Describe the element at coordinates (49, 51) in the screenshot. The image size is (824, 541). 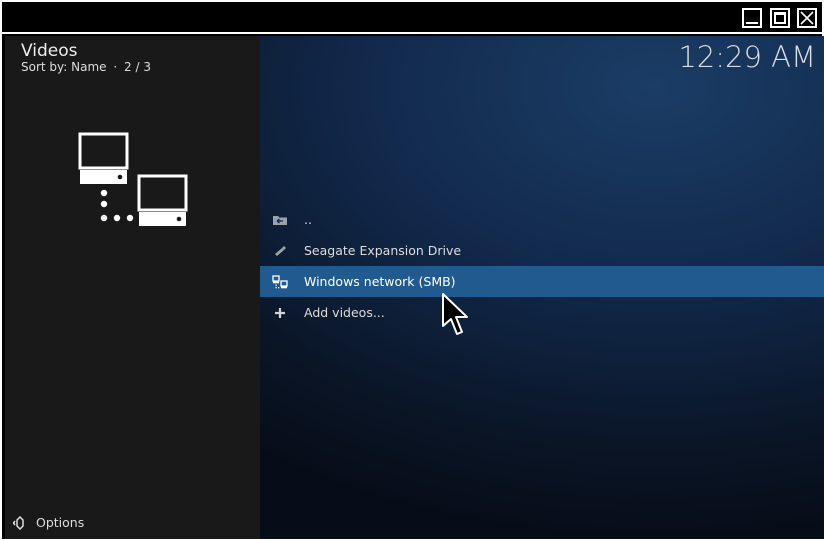
I see `page-title: Videos` at that location.